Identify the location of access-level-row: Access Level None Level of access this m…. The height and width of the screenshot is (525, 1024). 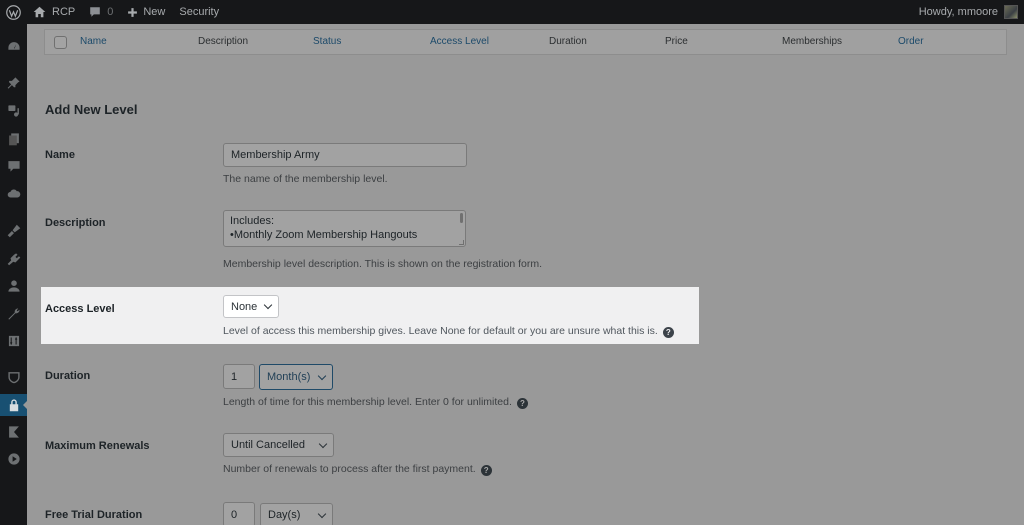
(370, 315).